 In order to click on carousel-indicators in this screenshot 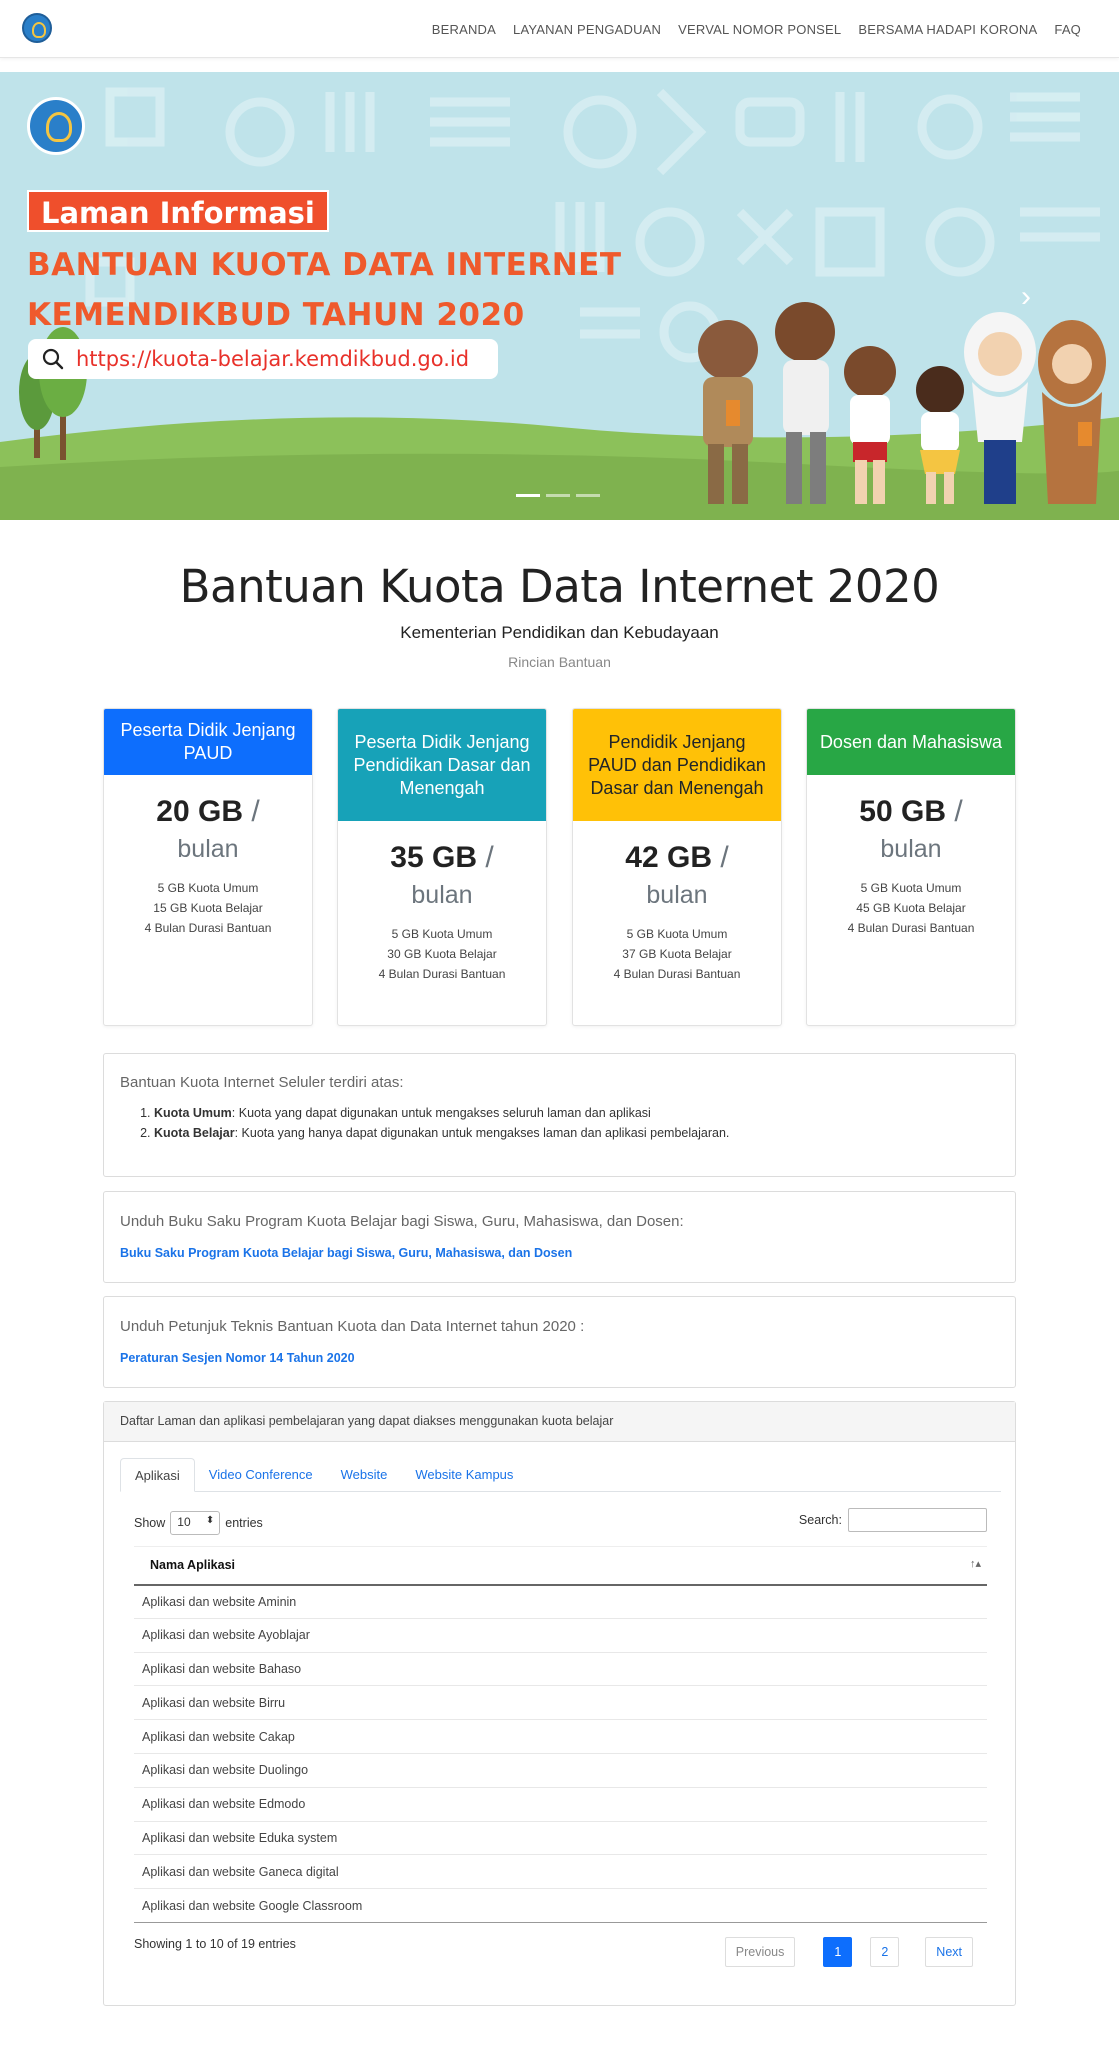, I will do `click(558, 495)`.